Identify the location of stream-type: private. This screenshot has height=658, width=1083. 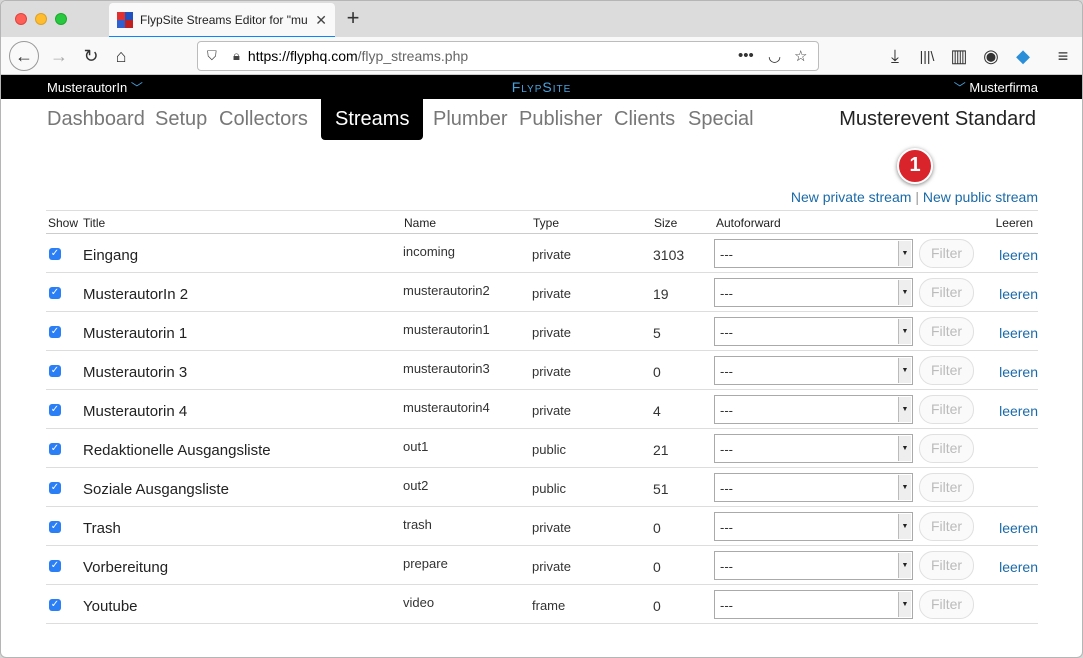
(552, 371).